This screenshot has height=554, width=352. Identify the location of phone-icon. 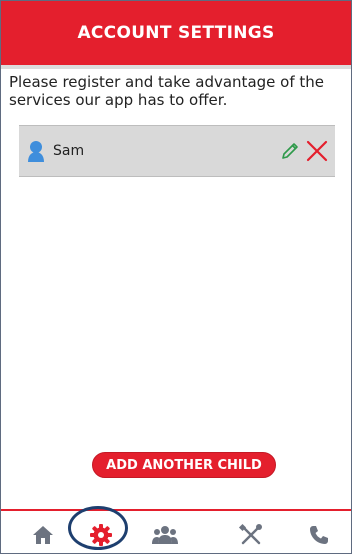
(319, 535).